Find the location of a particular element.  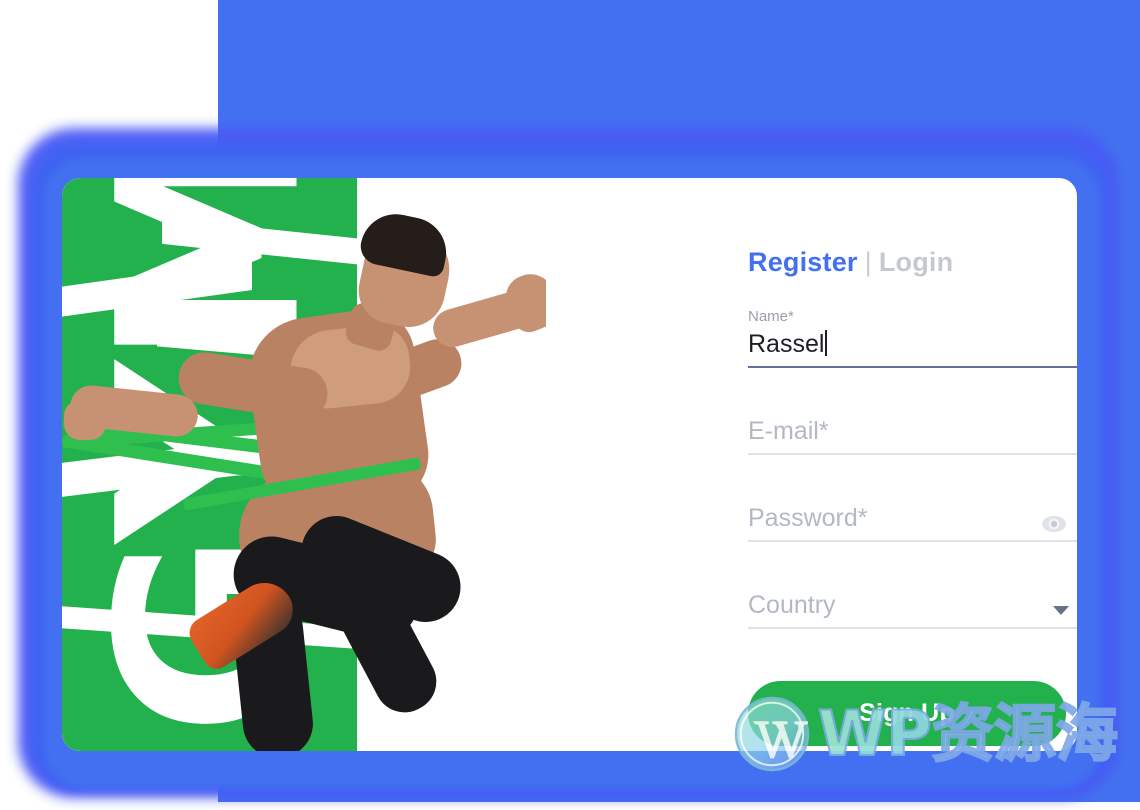

password-underline is located at coordinates (912, 541).